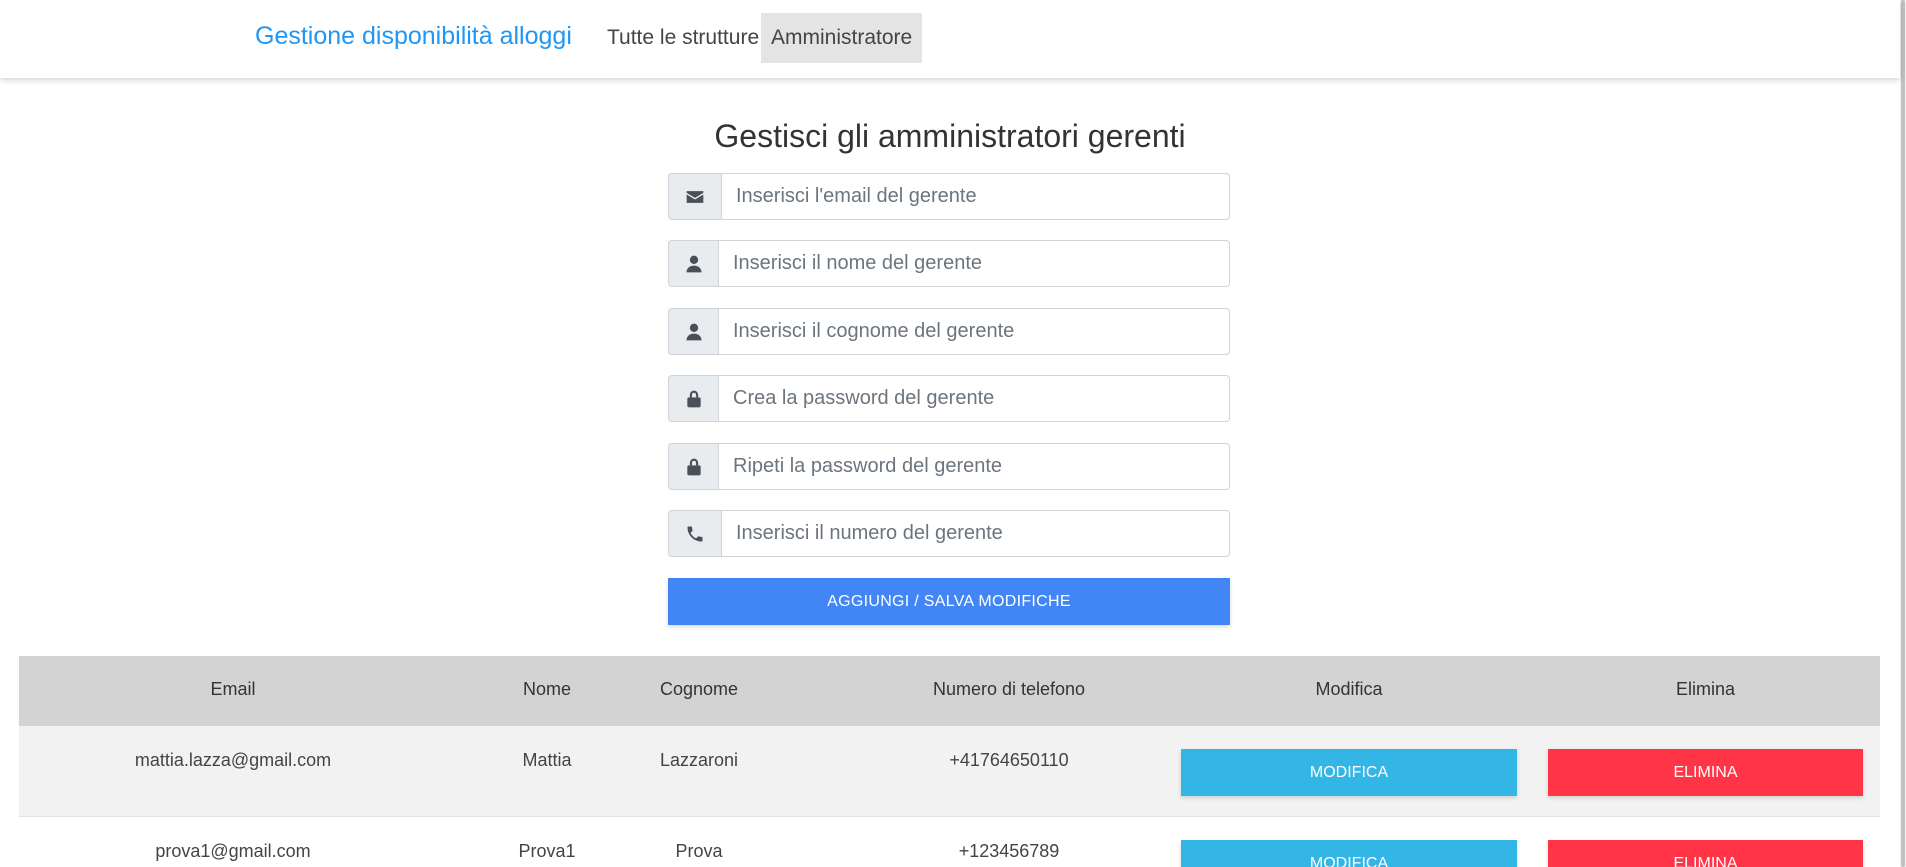 The height and width of the screenshot is (867, 1906). Describe the element at coordinates (683, 38) in the screenshot. I see `nav-link-tutte-le-strutture: Tutte le strutture` at that location.